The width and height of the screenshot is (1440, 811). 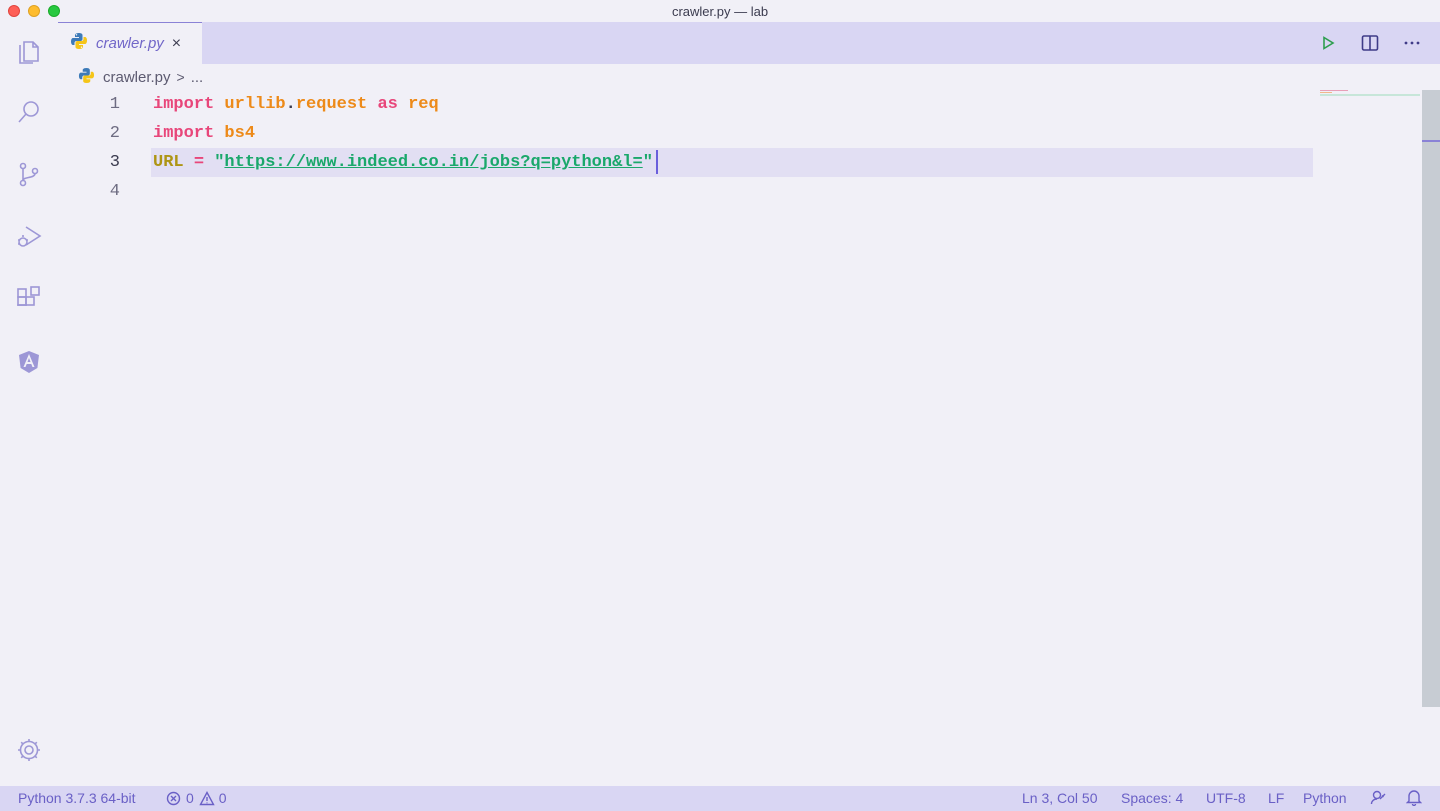 What do you see at coordinates (114, 191) in the screenshot?
I see `line-number: 4` at bounding box center [114, 191].